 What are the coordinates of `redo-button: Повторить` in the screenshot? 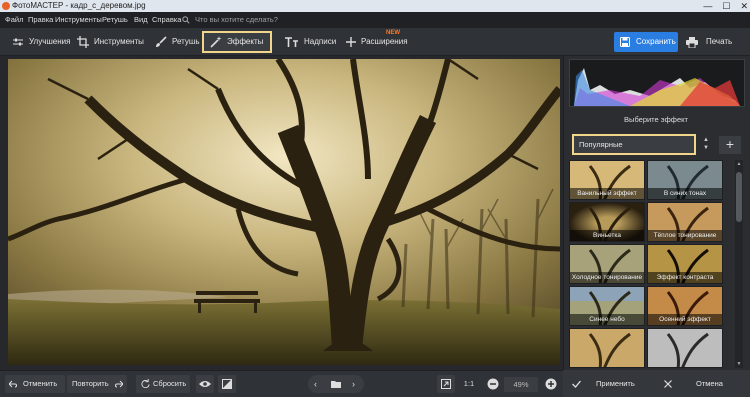 It's located at (97, 384).